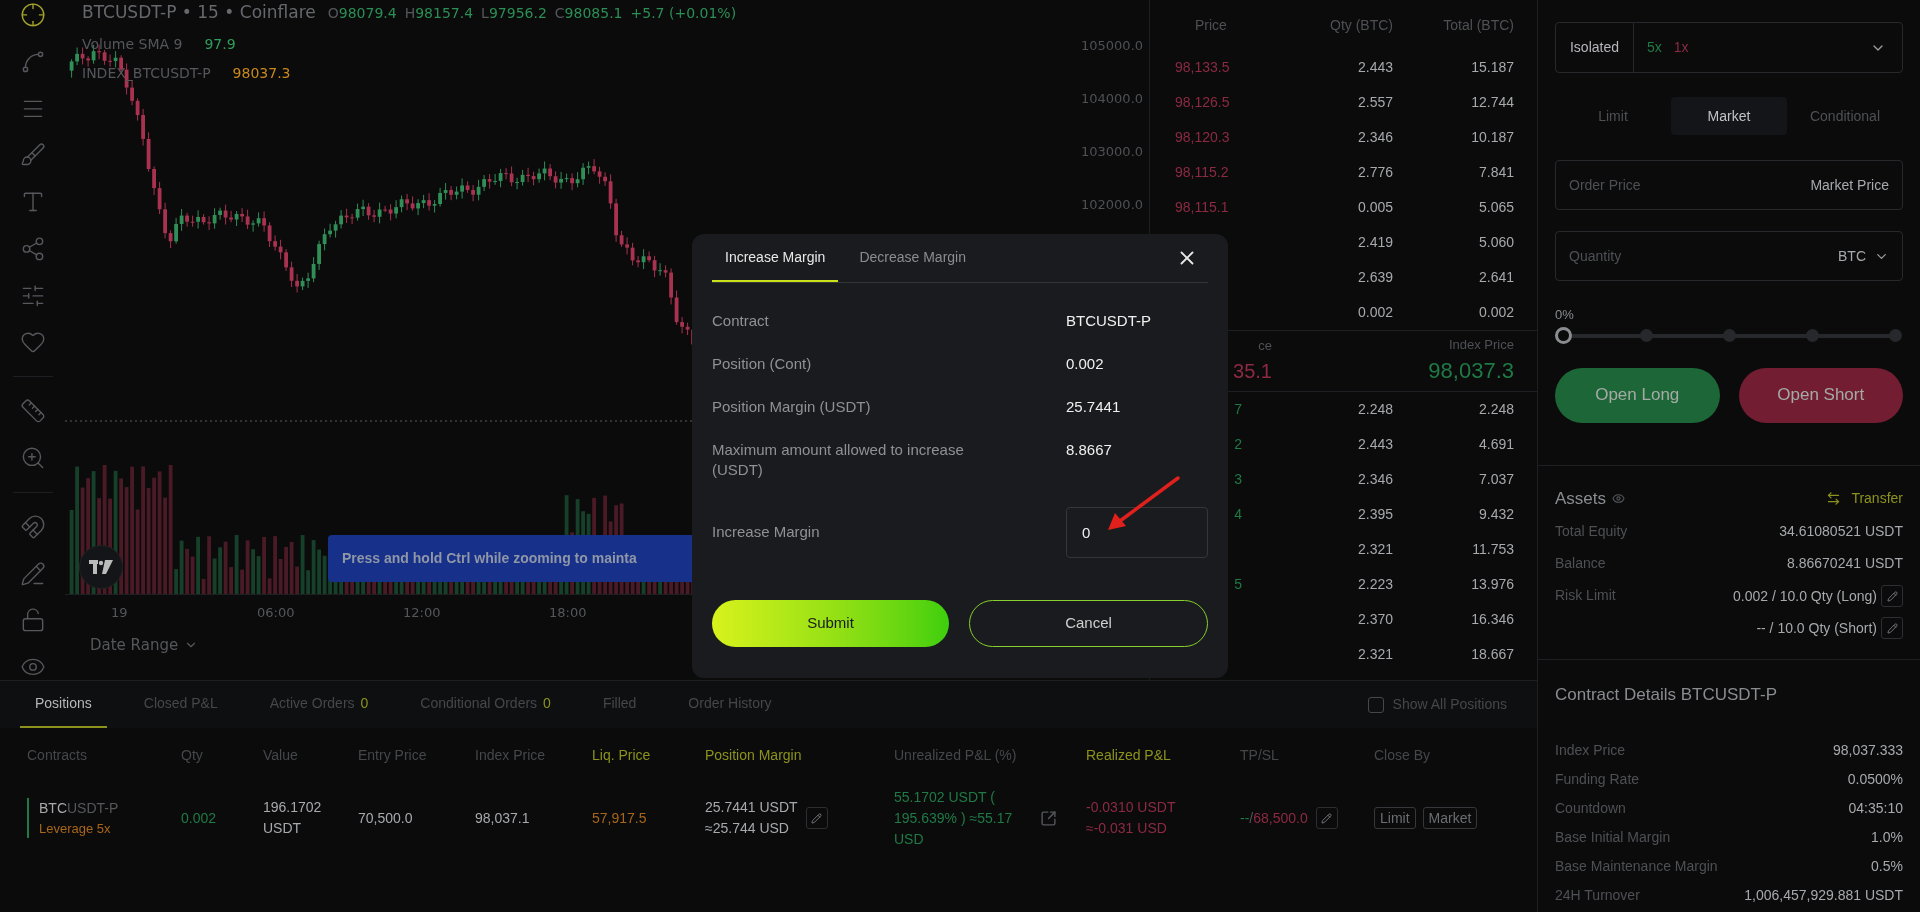  Describe the element at coordinates (1492, 549) in the screenshot. I see `order-total: 11.753` at that location.